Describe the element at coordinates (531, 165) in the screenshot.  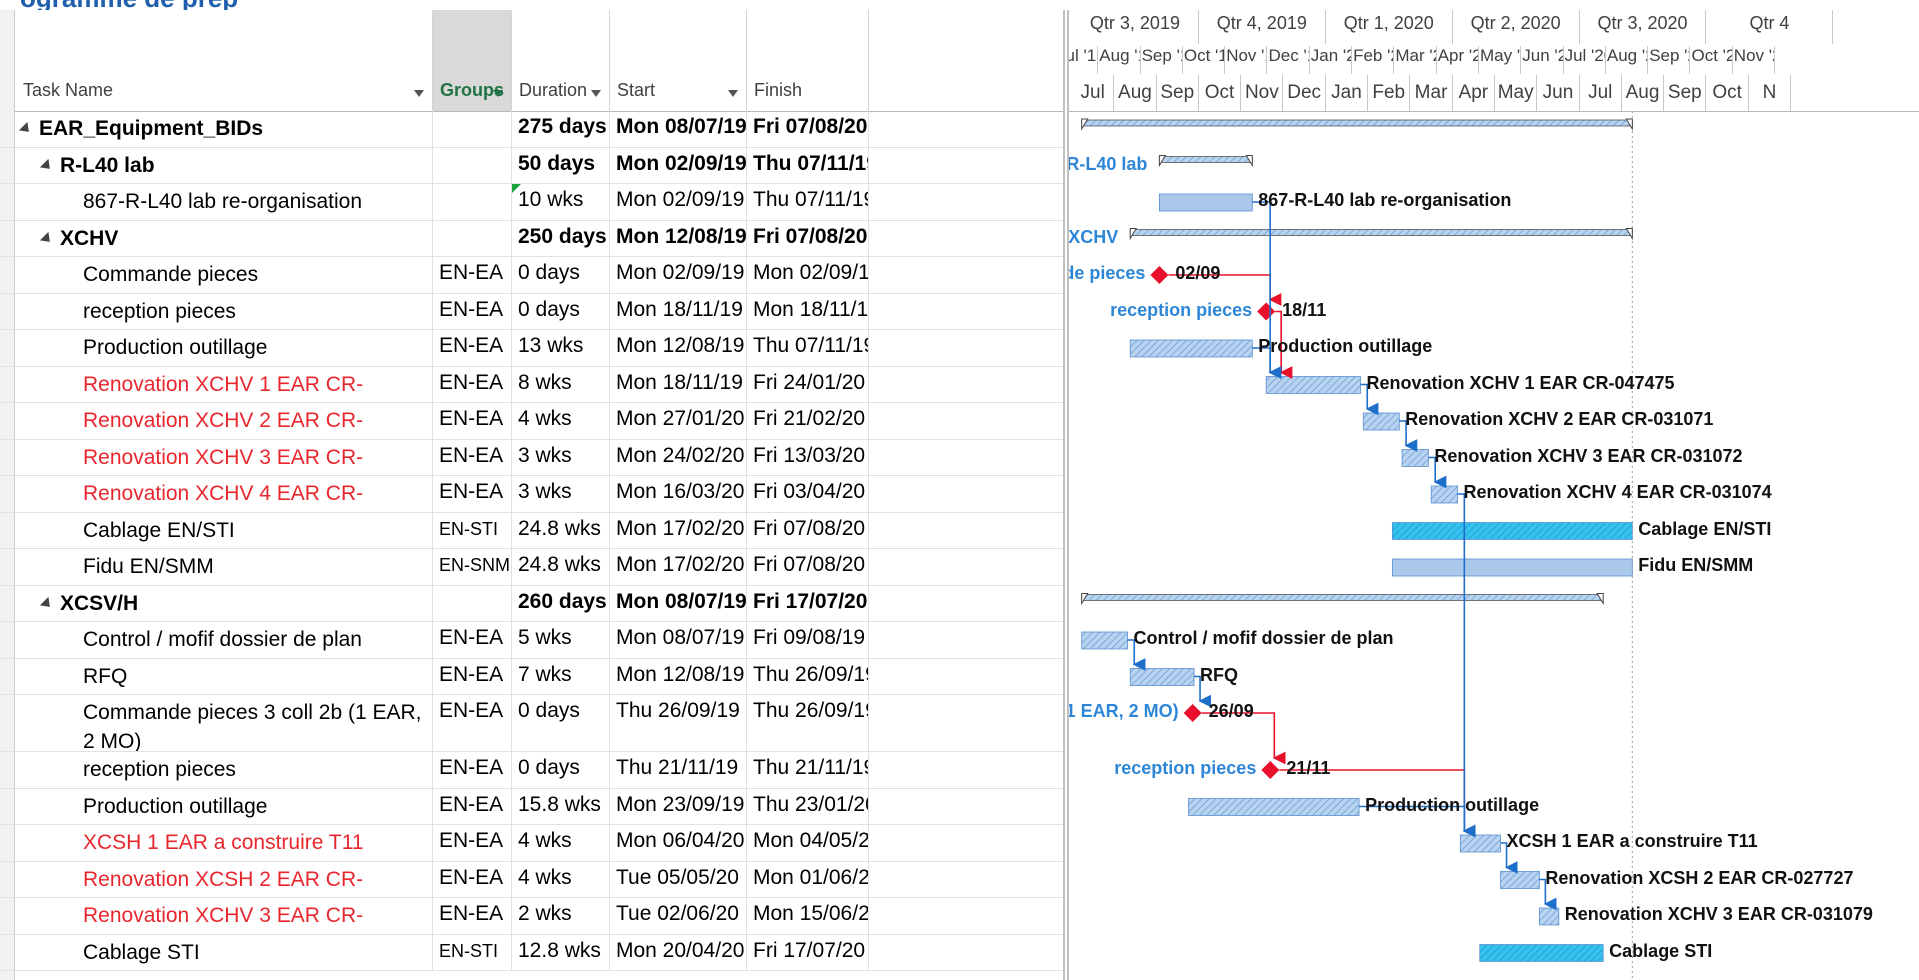
I see `task-row: R-L40 lab 50 days Mon 02/09/19 Thu 07/11/19` at that location.